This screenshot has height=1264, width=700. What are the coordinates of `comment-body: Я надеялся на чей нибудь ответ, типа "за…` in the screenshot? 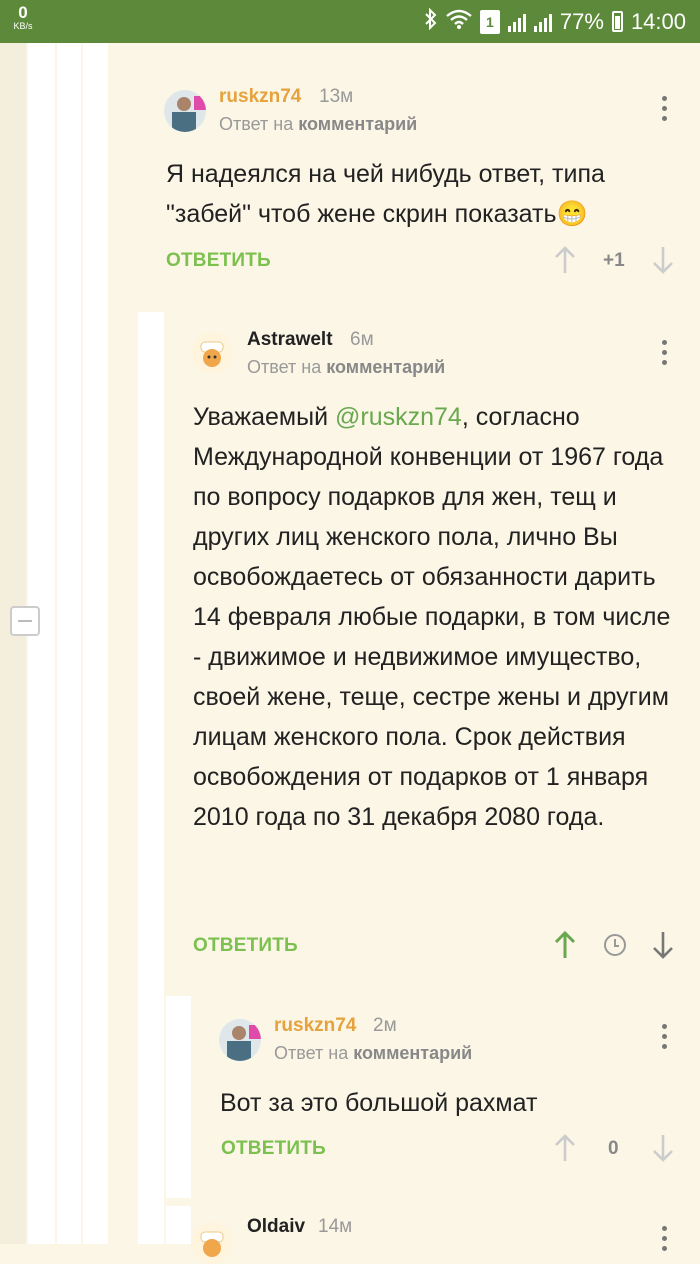 It's located at (416, 194).